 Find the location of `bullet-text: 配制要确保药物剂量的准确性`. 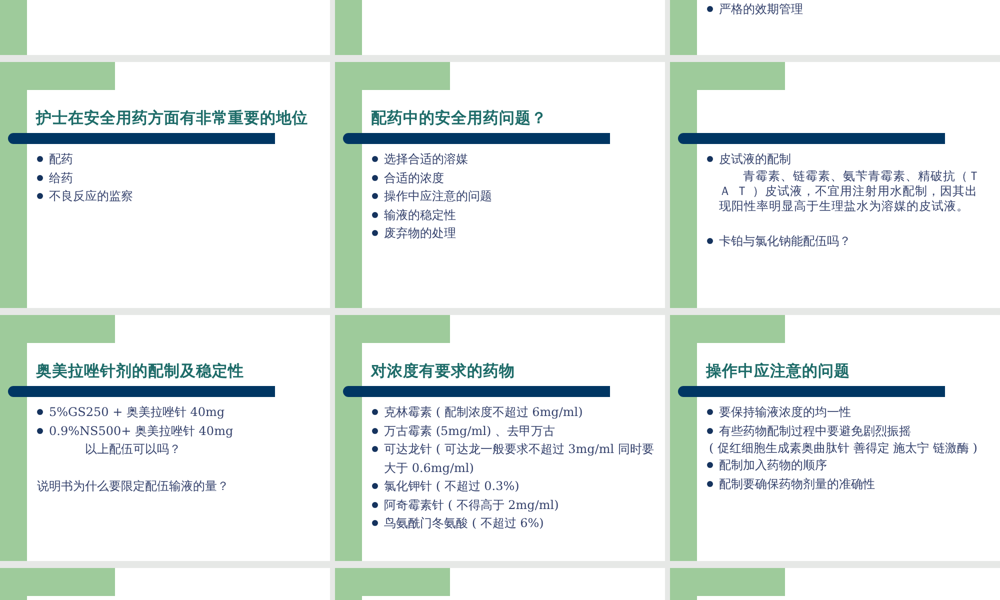

bullet-text: 配制要确保药物剂量的准确性 is located at coordinates (797, 484).